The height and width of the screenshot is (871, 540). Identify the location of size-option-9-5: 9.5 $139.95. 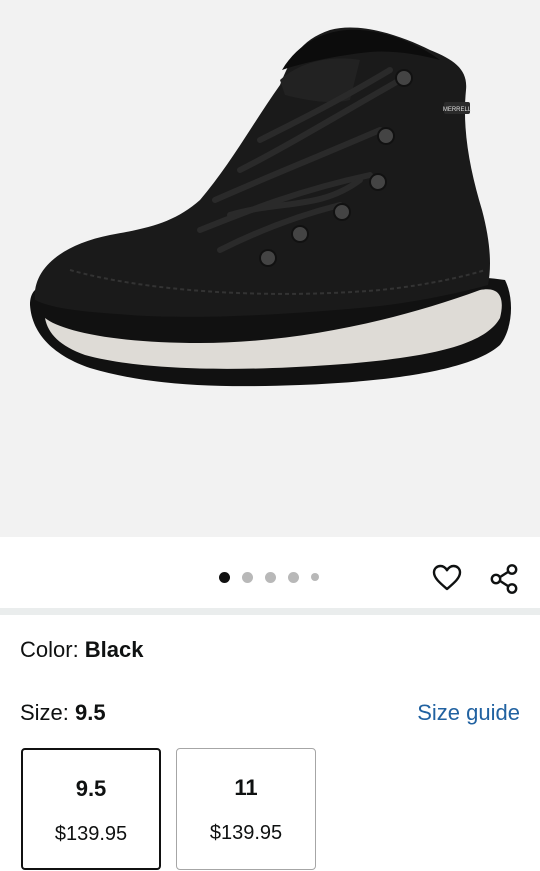
(91, 809).